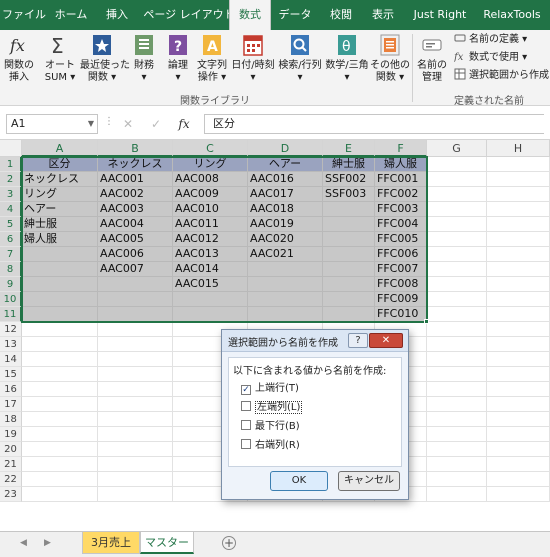 The width and height of the screenshot is (550, 557). Describe the element at coordinates (457, 269) in the screenshot. I see `cell-g8` at that location.